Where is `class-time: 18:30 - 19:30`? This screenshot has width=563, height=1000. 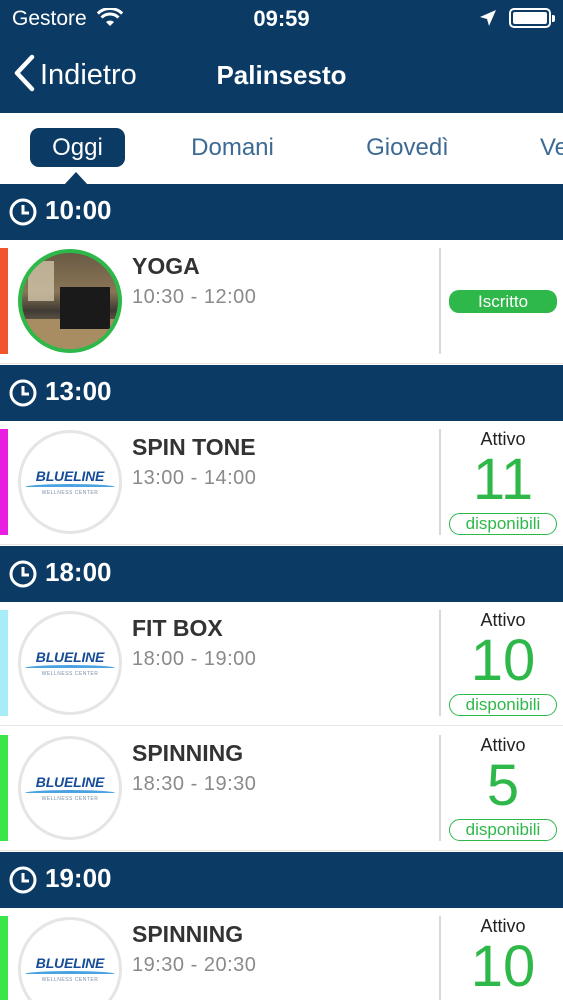
class-time: 18:30 - 19:30 is located at coordinates (194, 784).